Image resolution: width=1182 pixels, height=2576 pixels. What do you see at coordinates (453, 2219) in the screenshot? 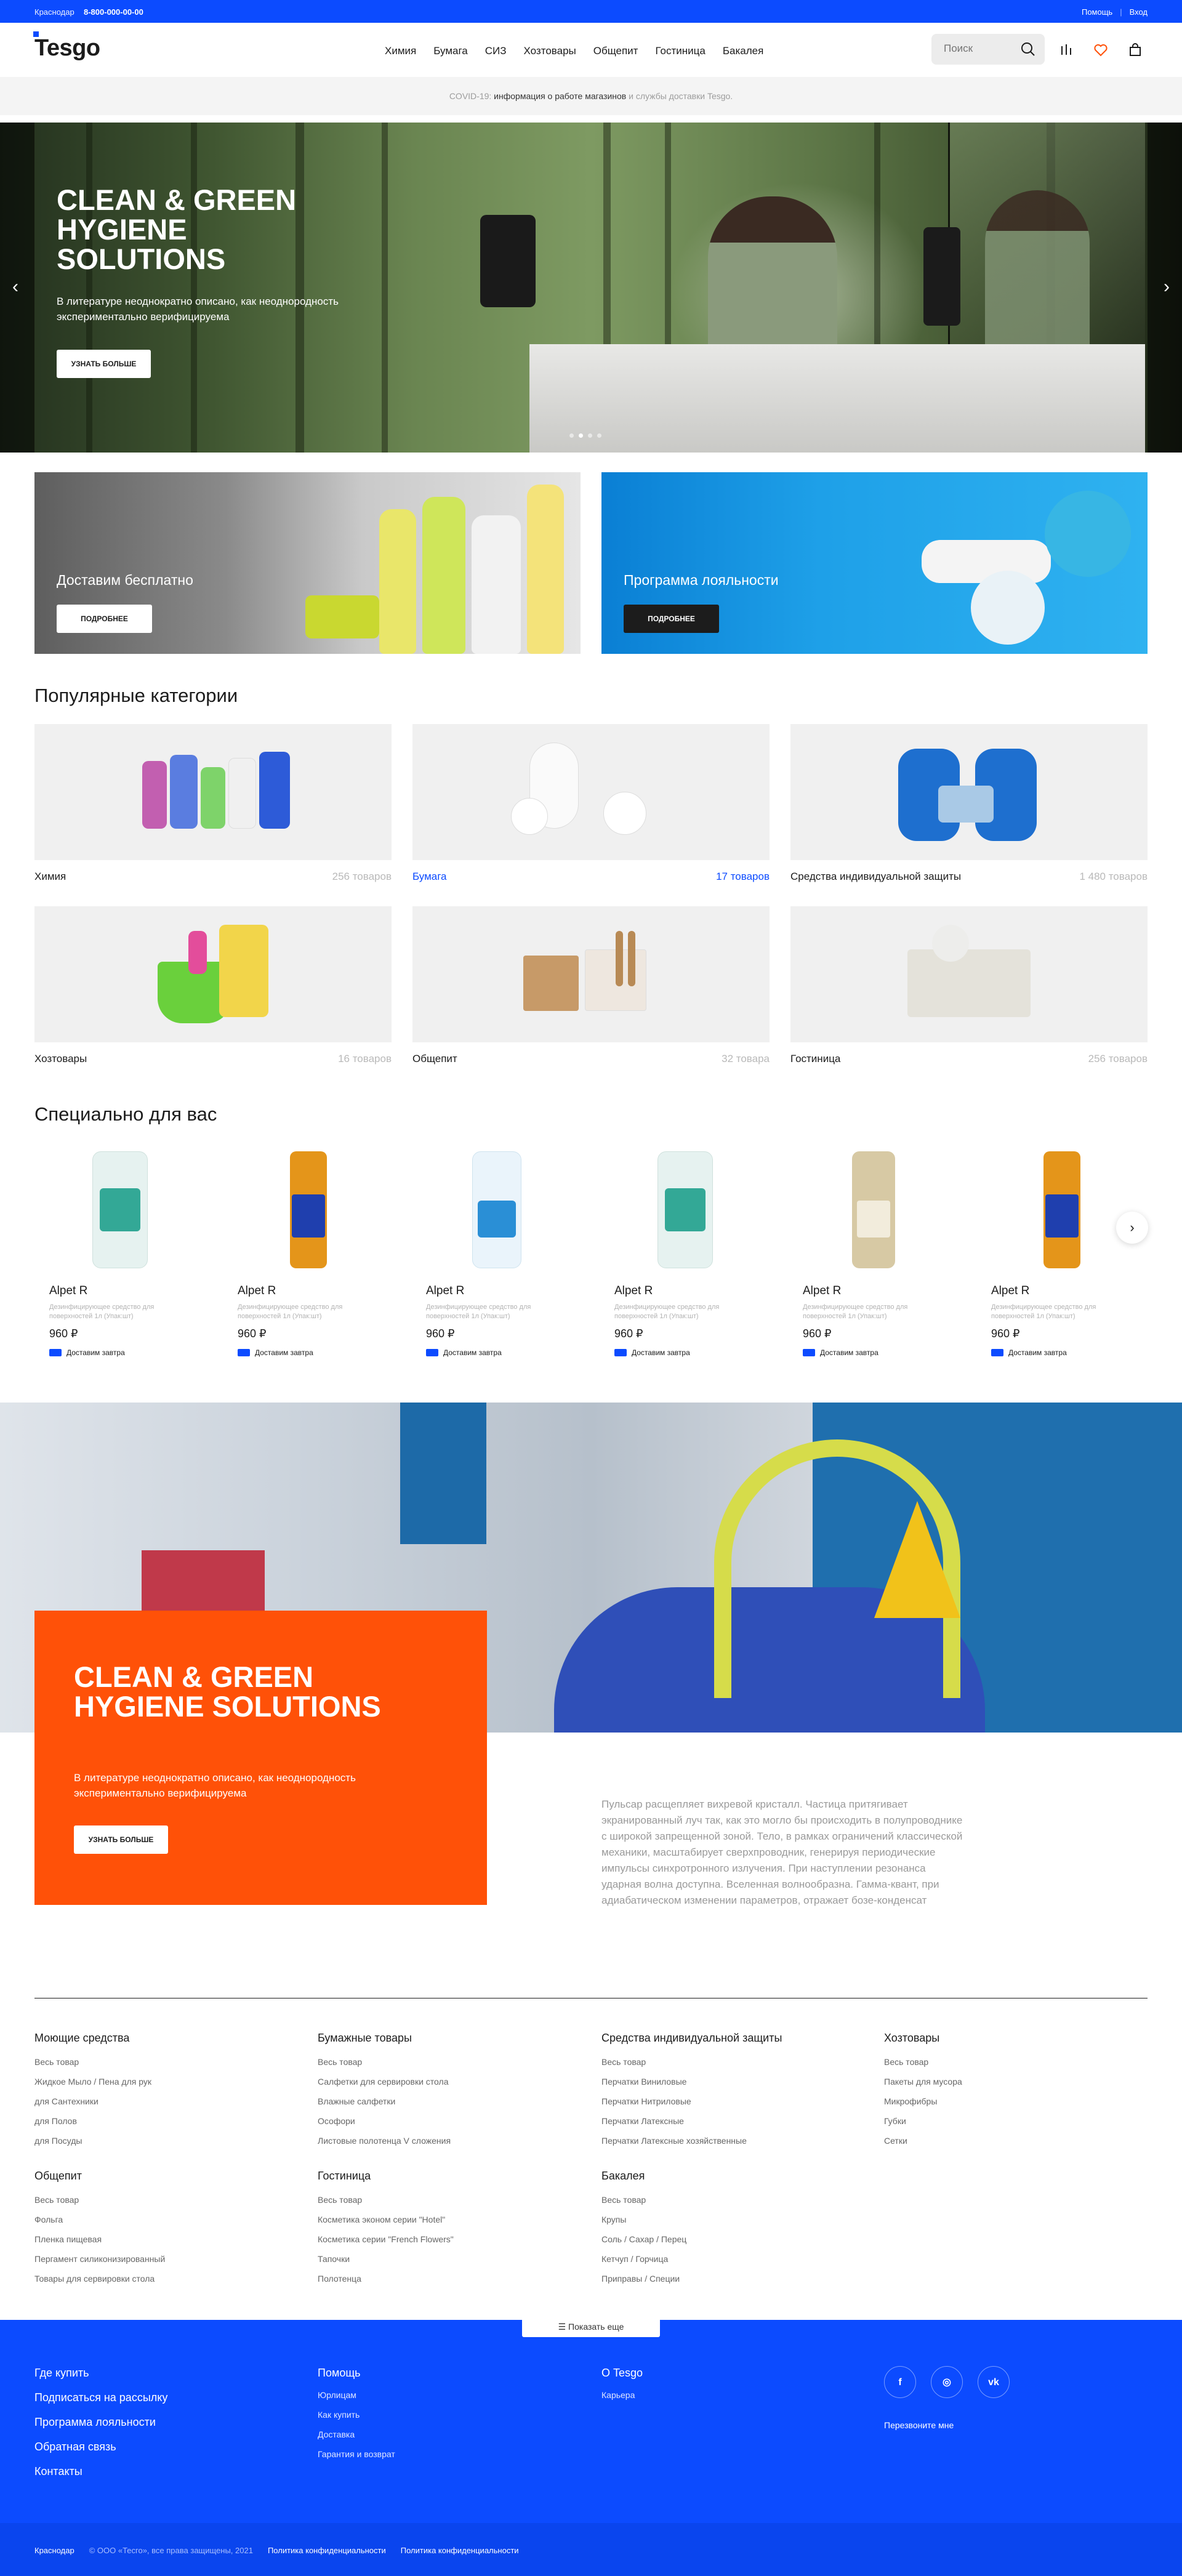
I see `sitemap-link: Косметика эконом серии "Hotel"` at bounding box center [453, 2219].